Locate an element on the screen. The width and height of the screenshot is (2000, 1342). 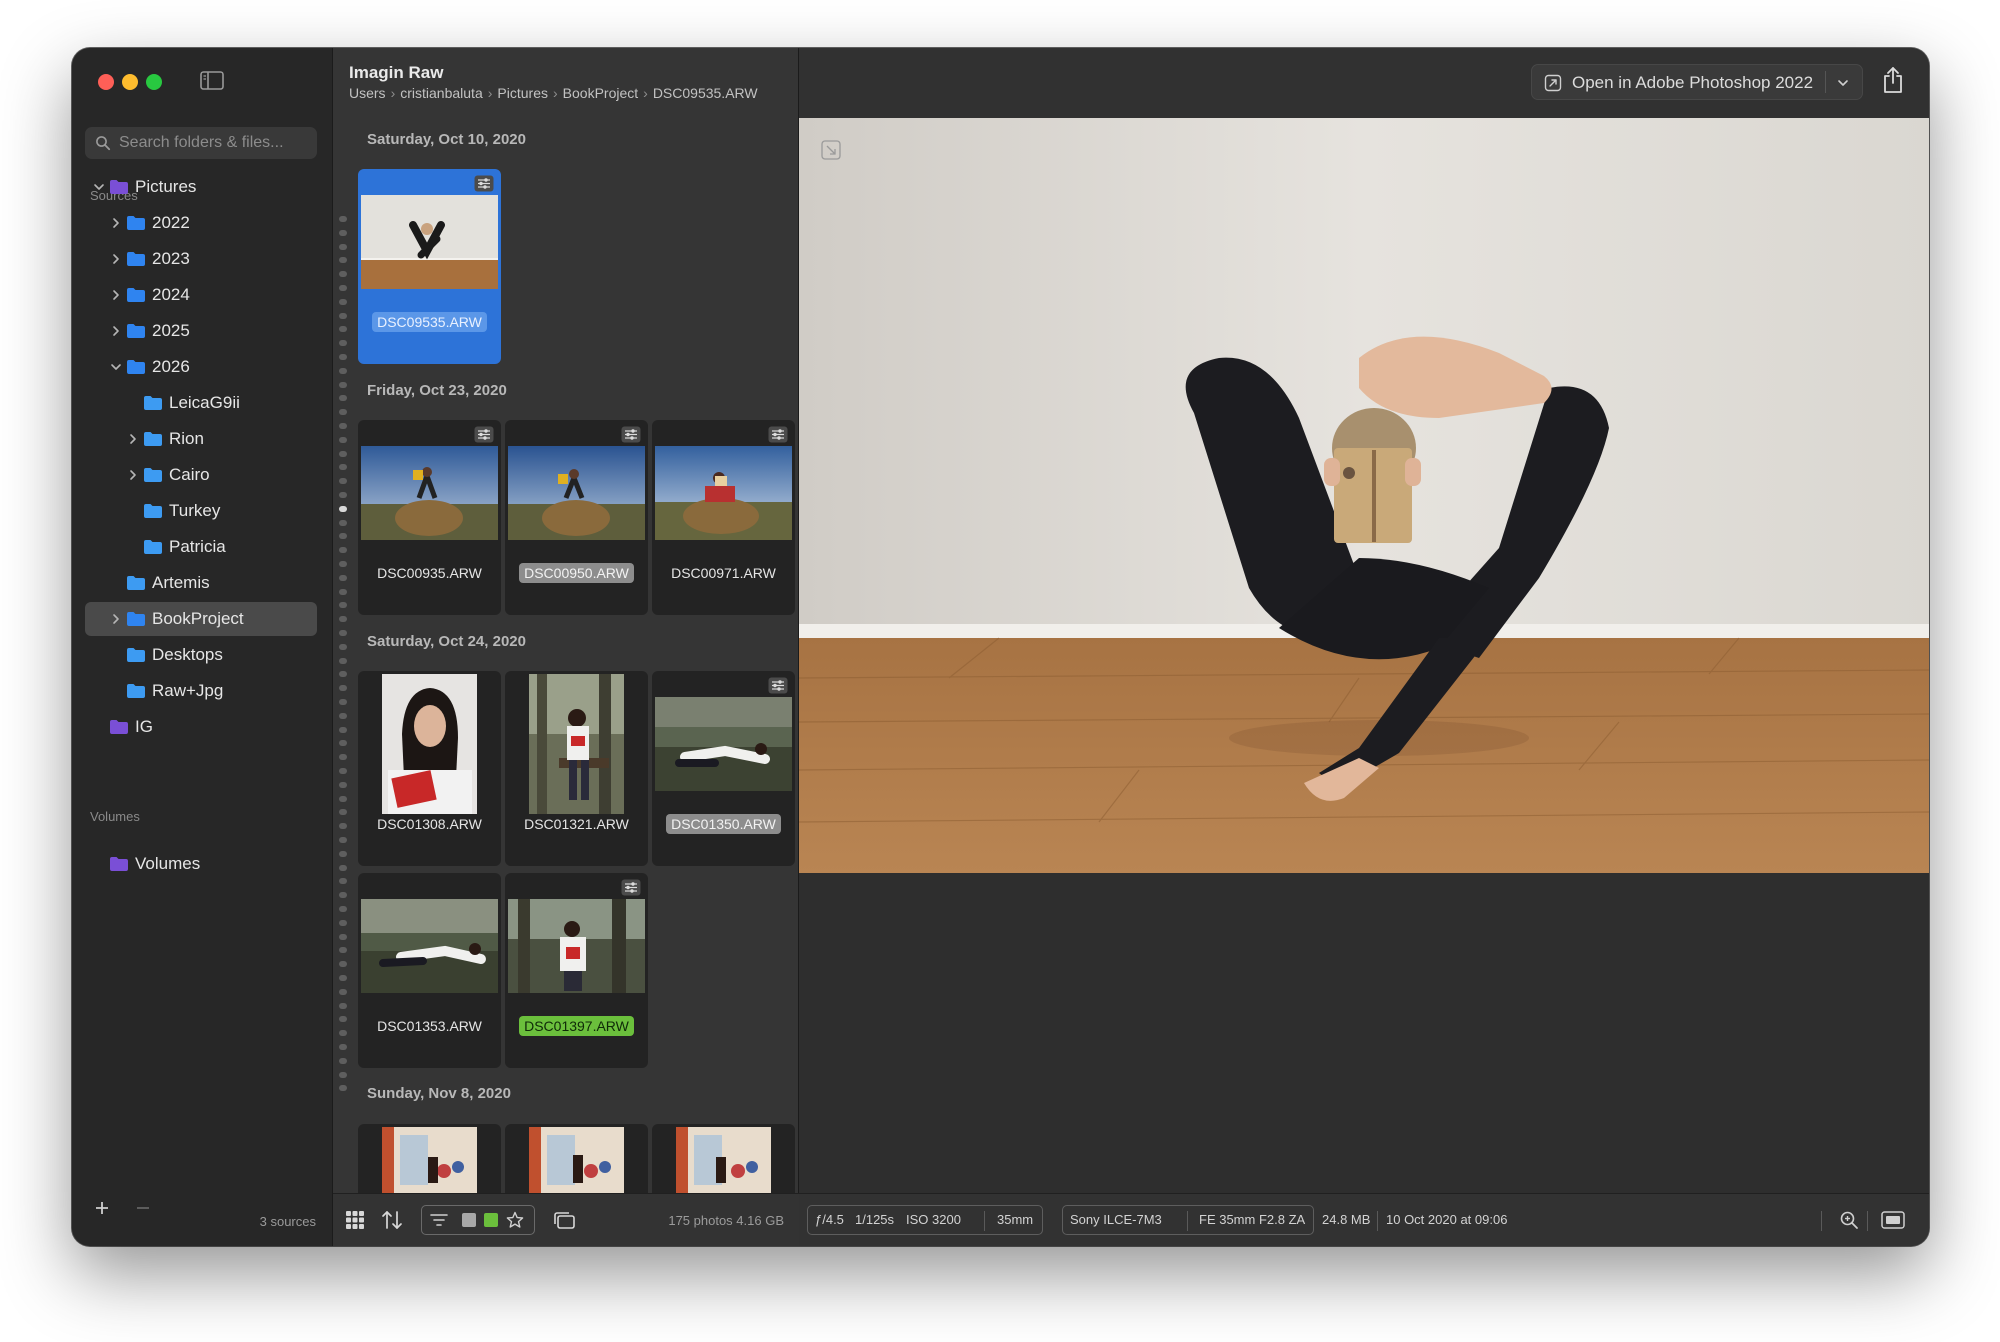
source-tree-item: 2025 is located at coordinates (201, 331).